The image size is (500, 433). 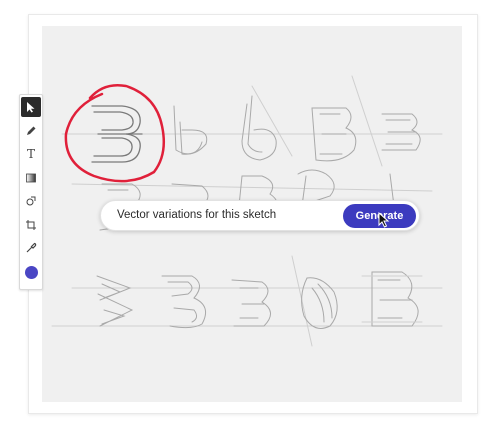 I want to click on select-arrow-icon, so click(x=31, y=107).